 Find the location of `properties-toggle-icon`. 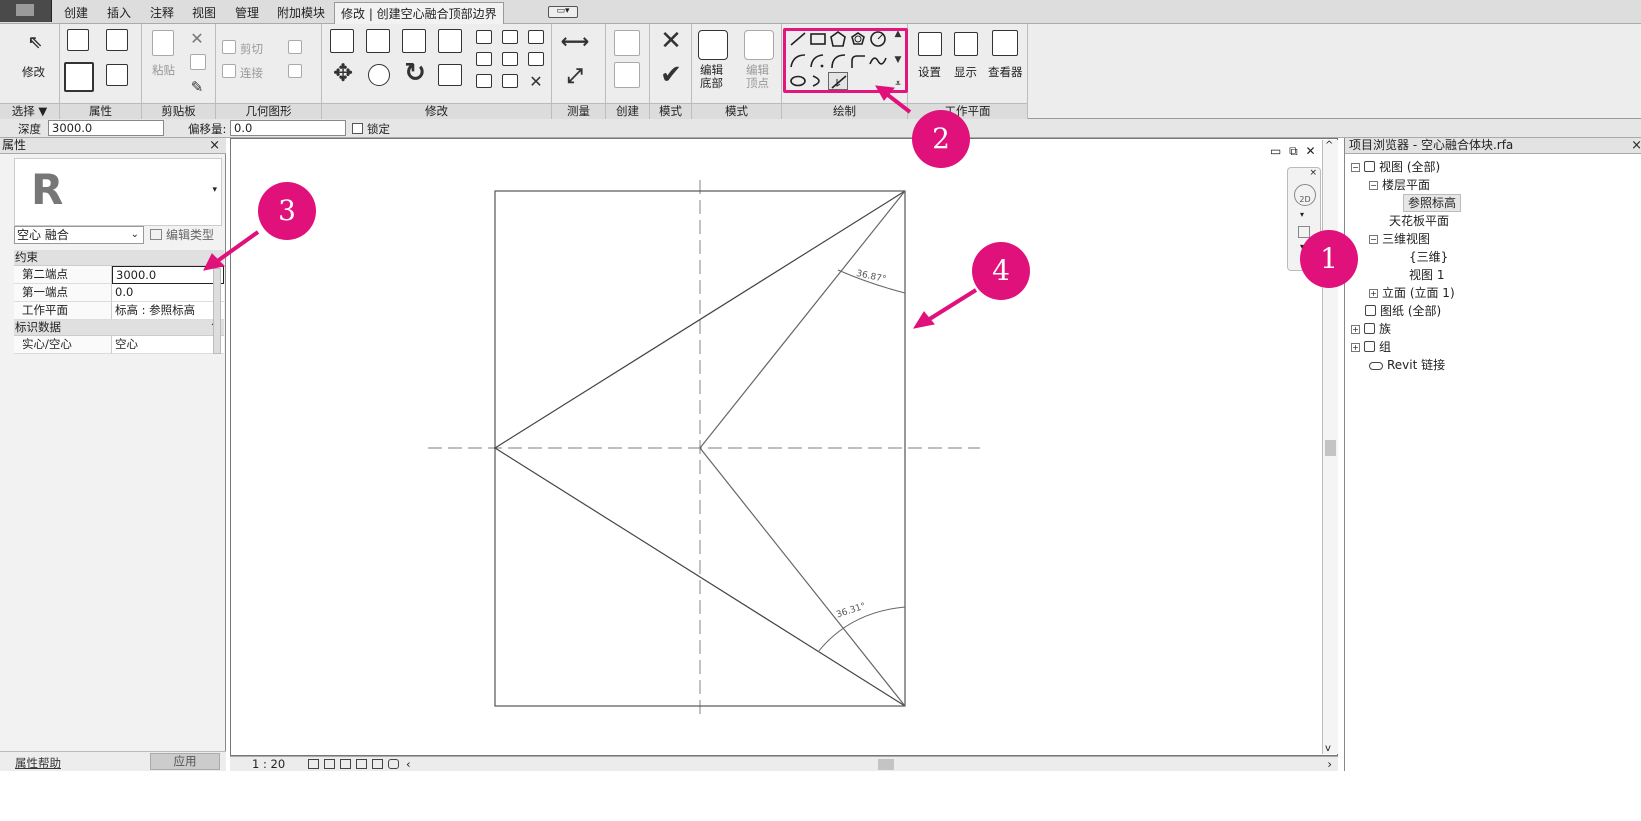

properties-toggle-icon is located at coordinates (79, 77).